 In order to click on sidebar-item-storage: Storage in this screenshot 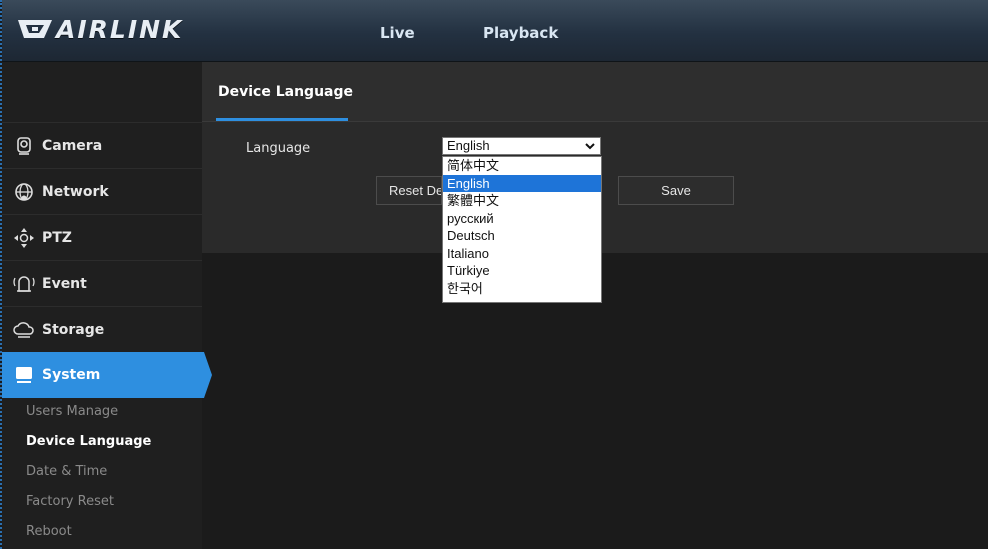, I will do `click(102, 329)`.